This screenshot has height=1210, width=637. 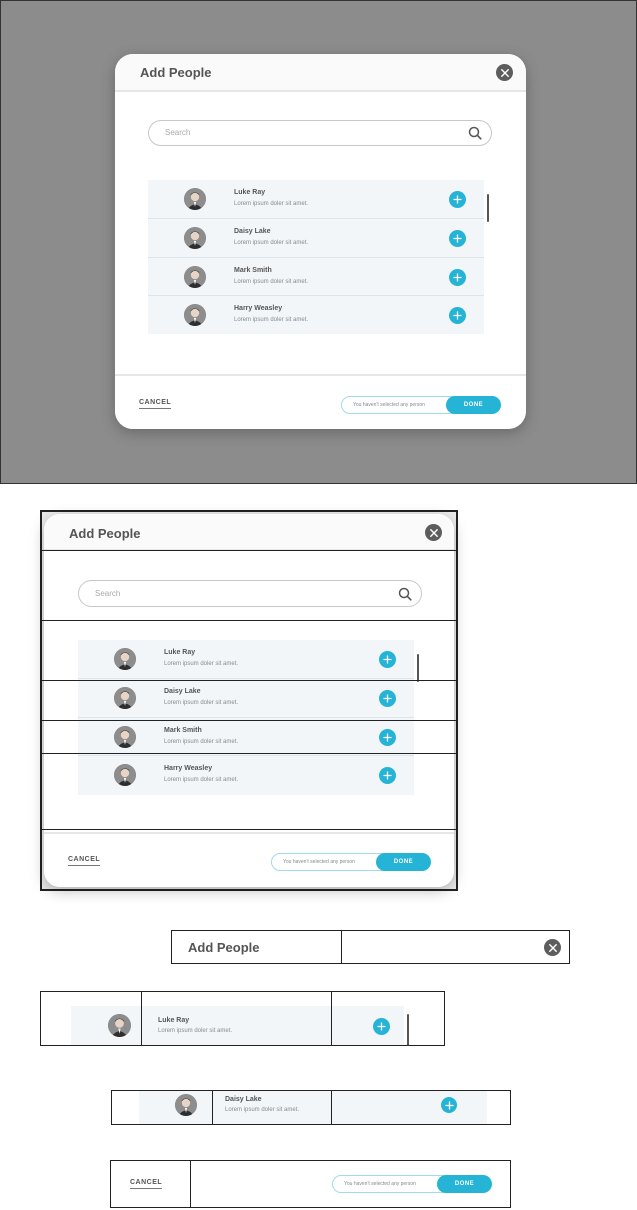 I want to click on person-name: Luke Ray, so click(x=250, y=192).